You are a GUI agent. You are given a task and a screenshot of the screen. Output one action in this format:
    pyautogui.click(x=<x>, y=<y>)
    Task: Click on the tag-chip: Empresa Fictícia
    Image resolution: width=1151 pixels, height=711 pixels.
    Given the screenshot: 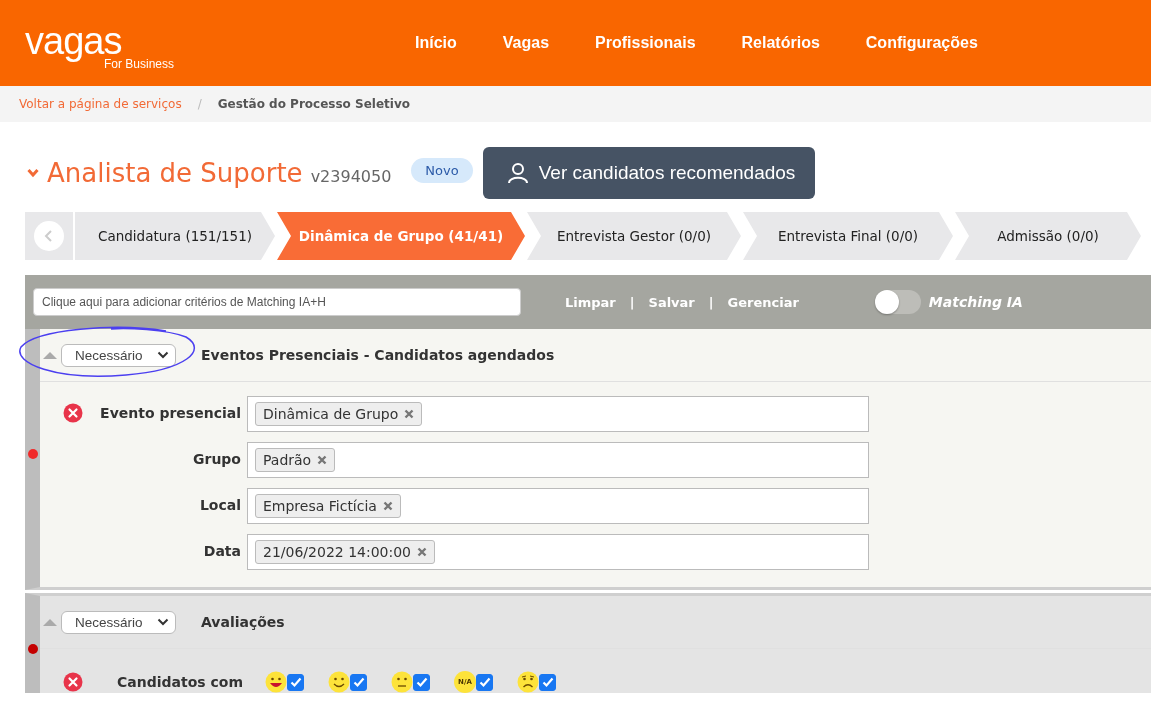 What is the action you would take?
    pyautogui.click(x=328, y=506)
    